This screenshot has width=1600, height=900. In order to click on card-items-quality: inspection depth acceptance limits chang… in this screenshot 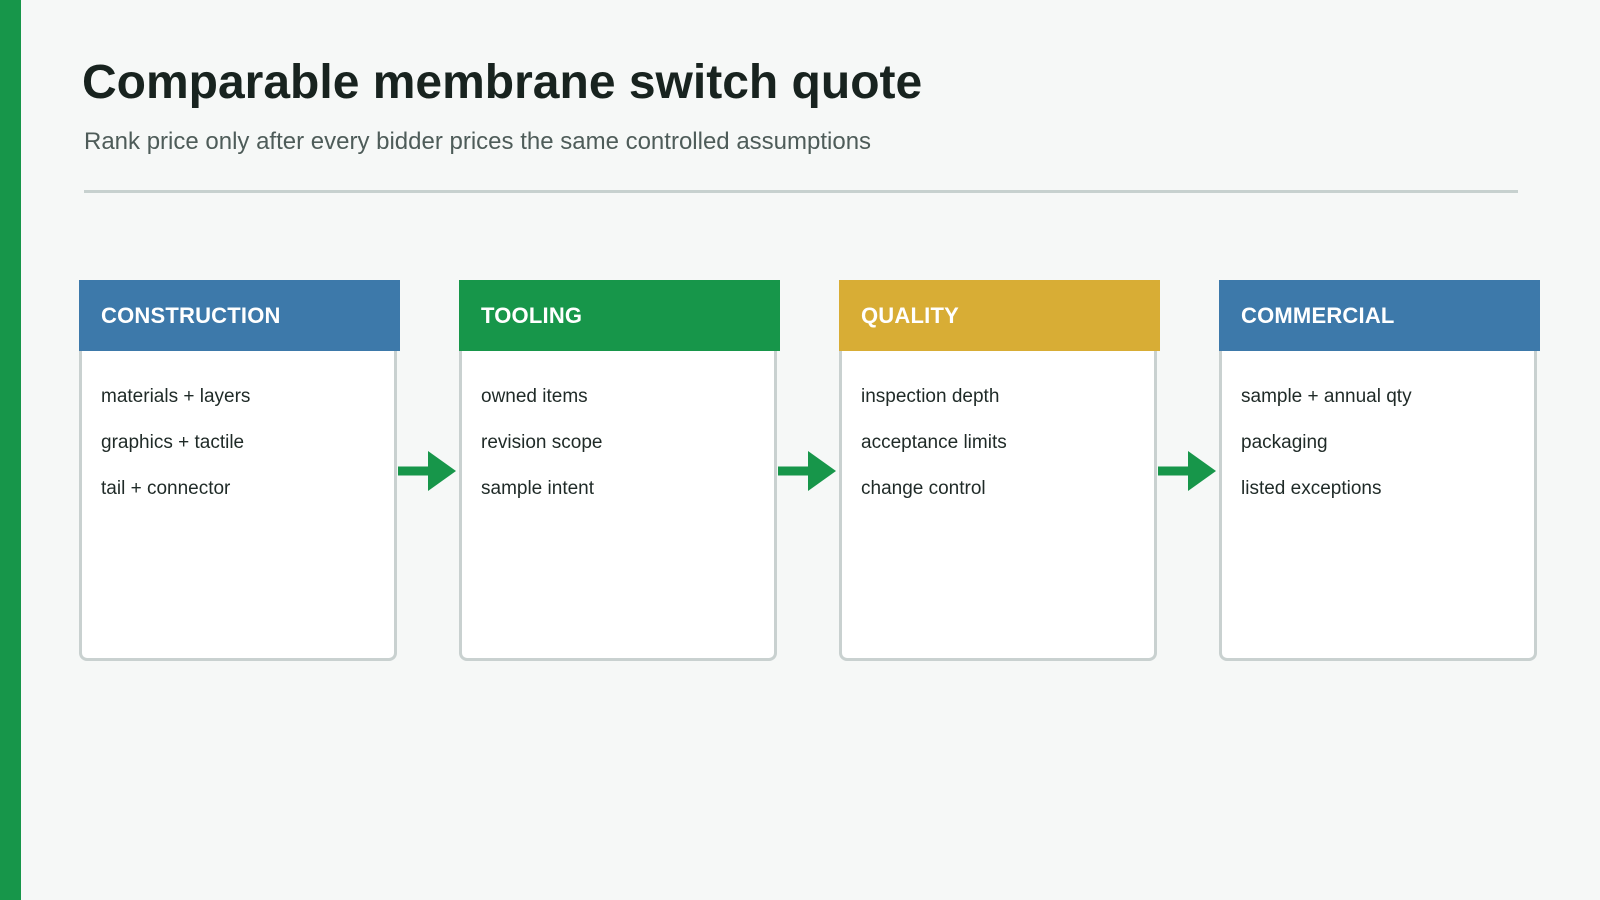, I will do `click(934, 455)`.